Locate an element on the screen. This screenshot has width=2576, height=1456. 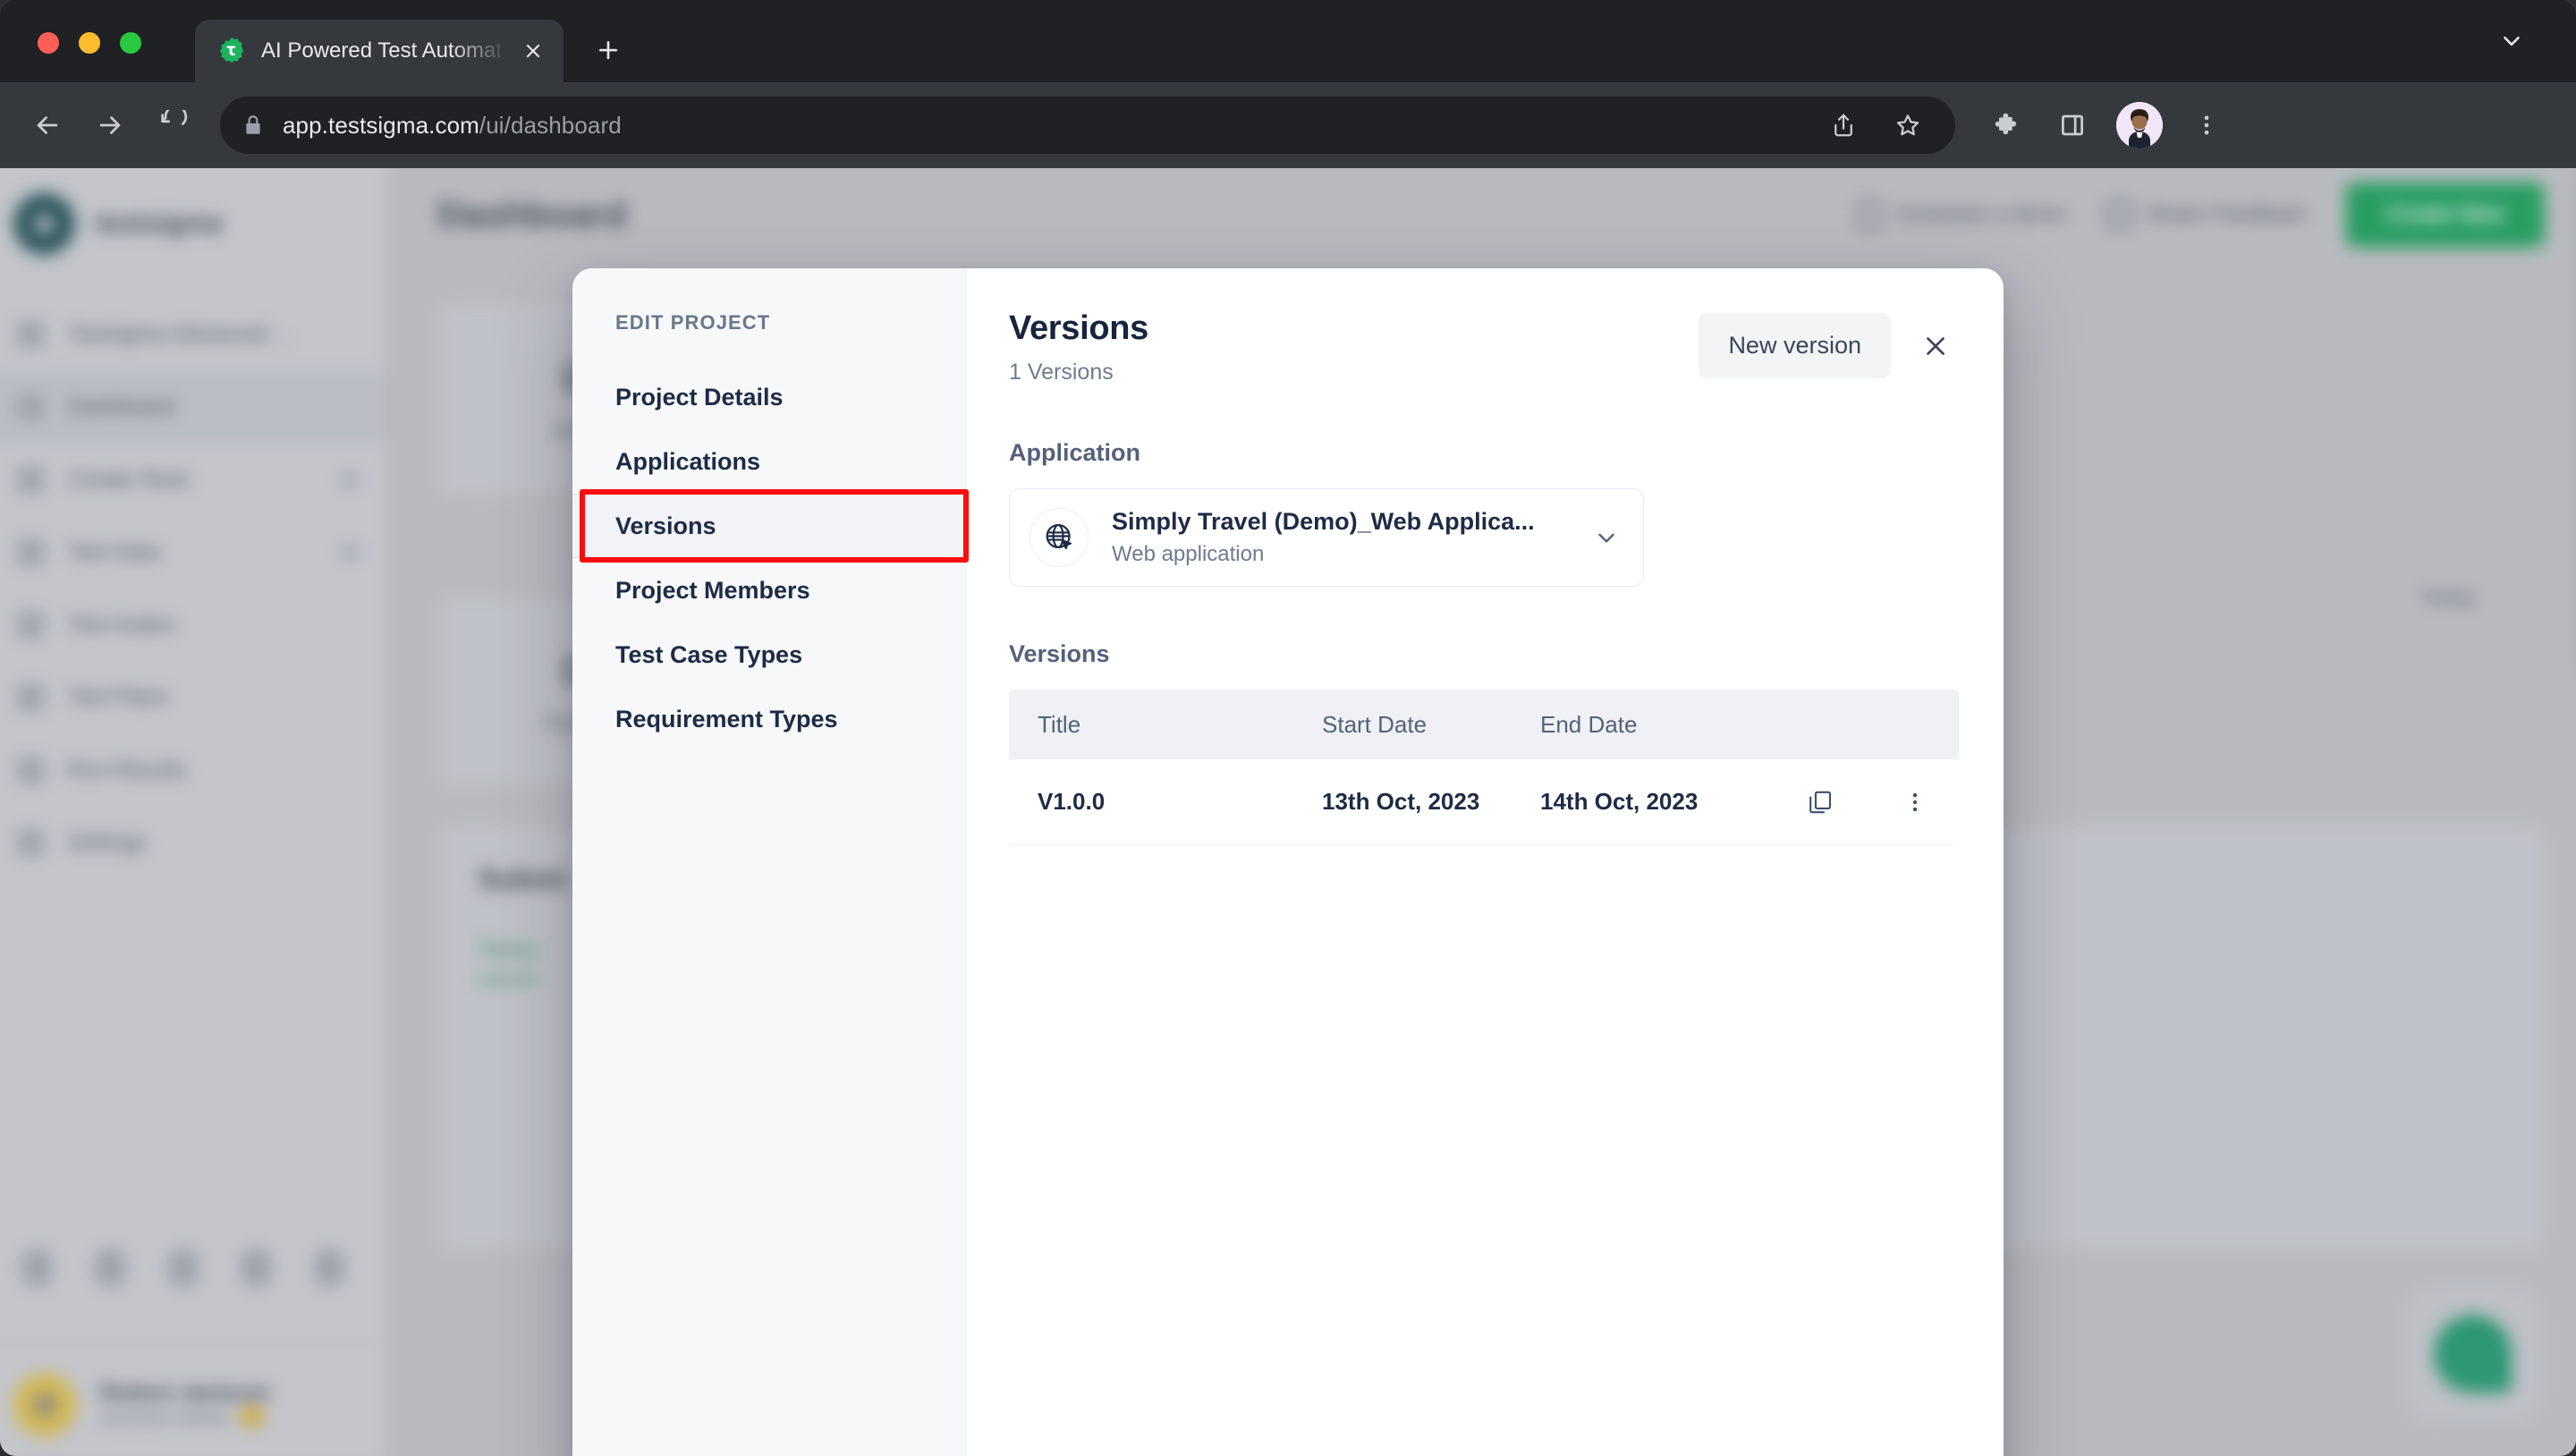
reload-icon is located at coordinates (172, 125).